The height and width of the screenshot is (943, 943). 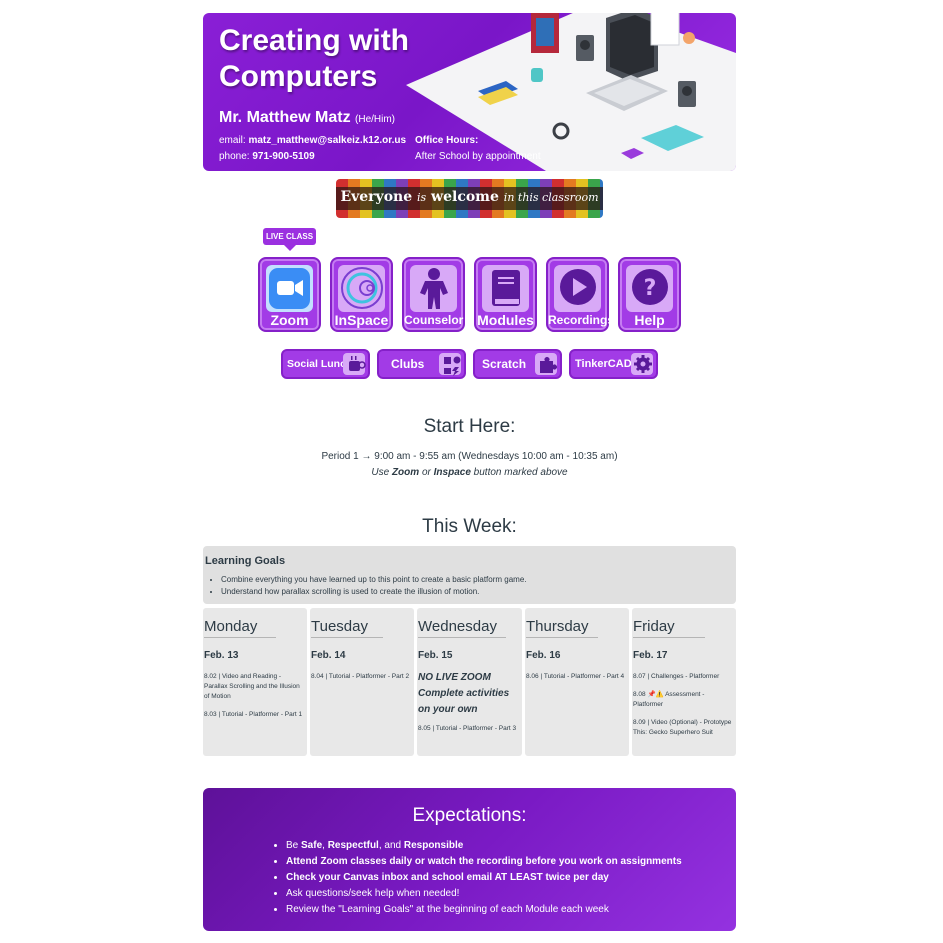 I want to click on inspace-mention: Inspace, so click(x=452, y=472).